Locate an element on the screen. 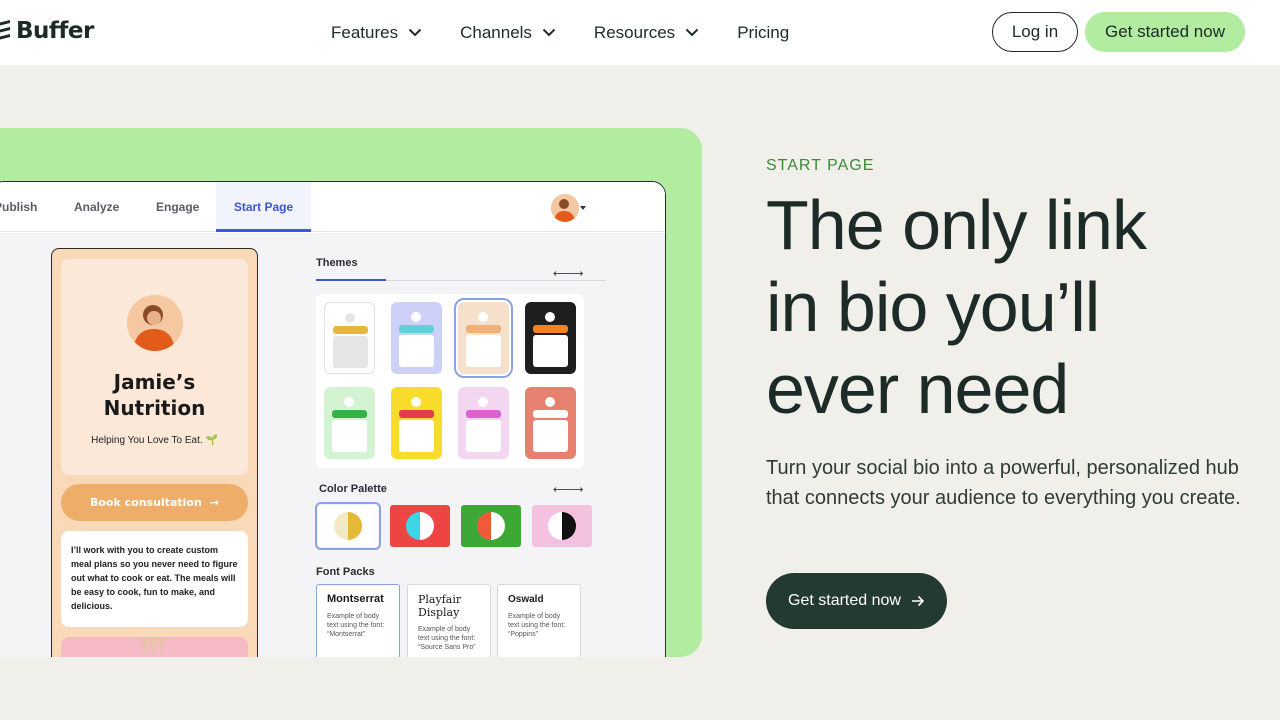  profile-name: Jamie’s Nutrition is located at coordinates (154, 395).